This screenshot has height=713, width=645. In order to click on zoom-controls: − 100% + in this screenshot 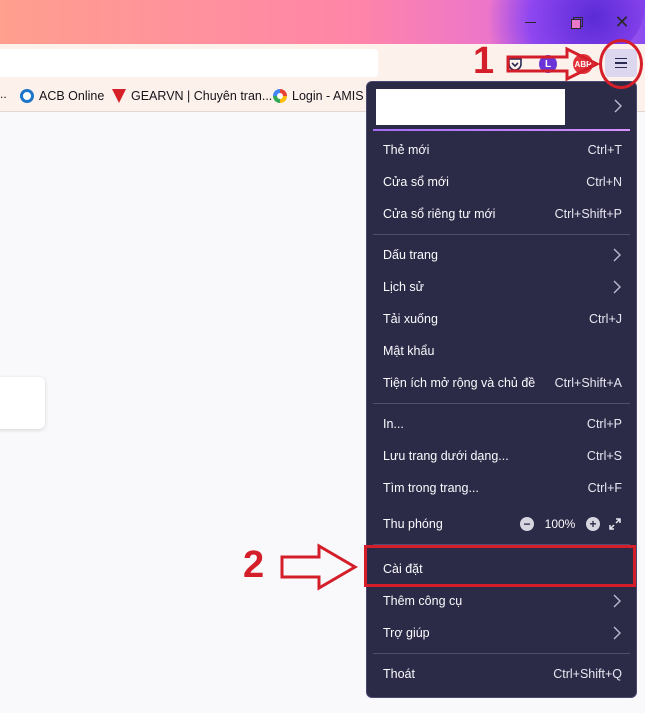, I will do `click(571, 524)`.